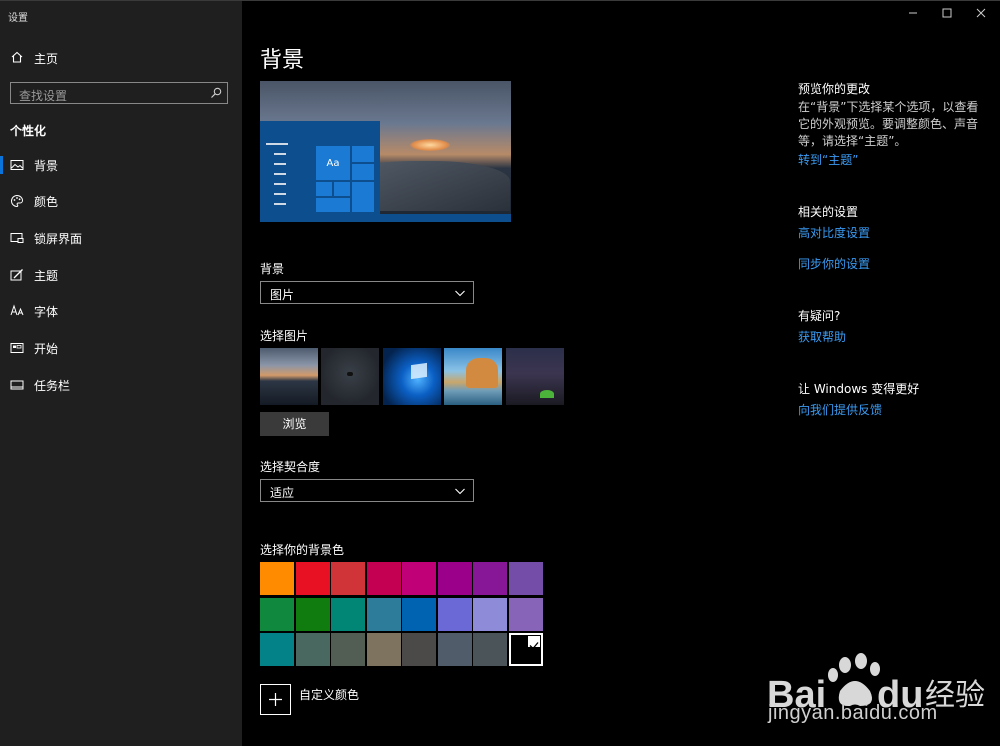  What do you see at coordinates (119, 93) in the screenshot?
I see `search-input: 查找设置` at bounding box center [119, 93].